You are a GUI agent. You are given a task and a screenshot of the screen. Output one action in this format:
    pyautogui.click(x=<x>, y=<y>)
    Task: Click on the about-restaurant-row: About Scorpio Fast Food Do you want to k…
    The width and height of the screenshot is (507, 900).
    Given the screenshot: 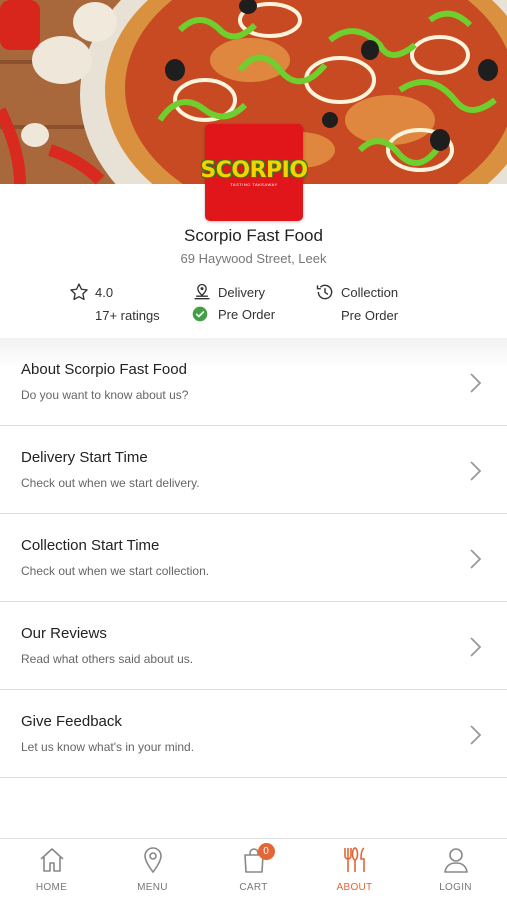 What is the action you would take?
    pyautogui.click(x=253, y=382)
    